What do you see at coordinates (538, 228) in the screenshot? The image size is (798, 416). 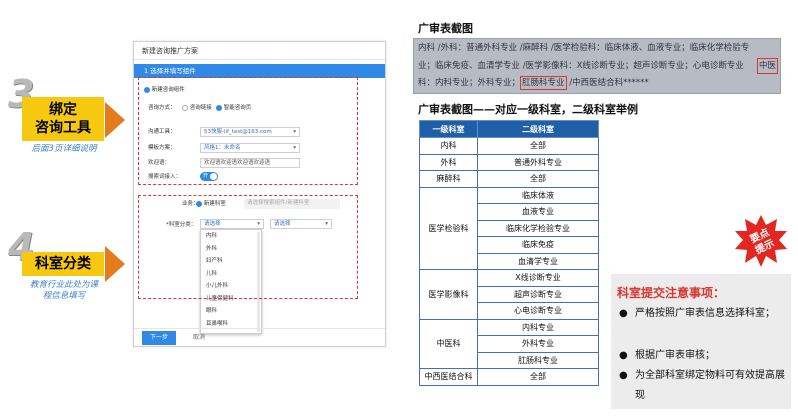 I see `secondary-dept-cell: 临床化学检验专业` at bounding box center [538, 228].